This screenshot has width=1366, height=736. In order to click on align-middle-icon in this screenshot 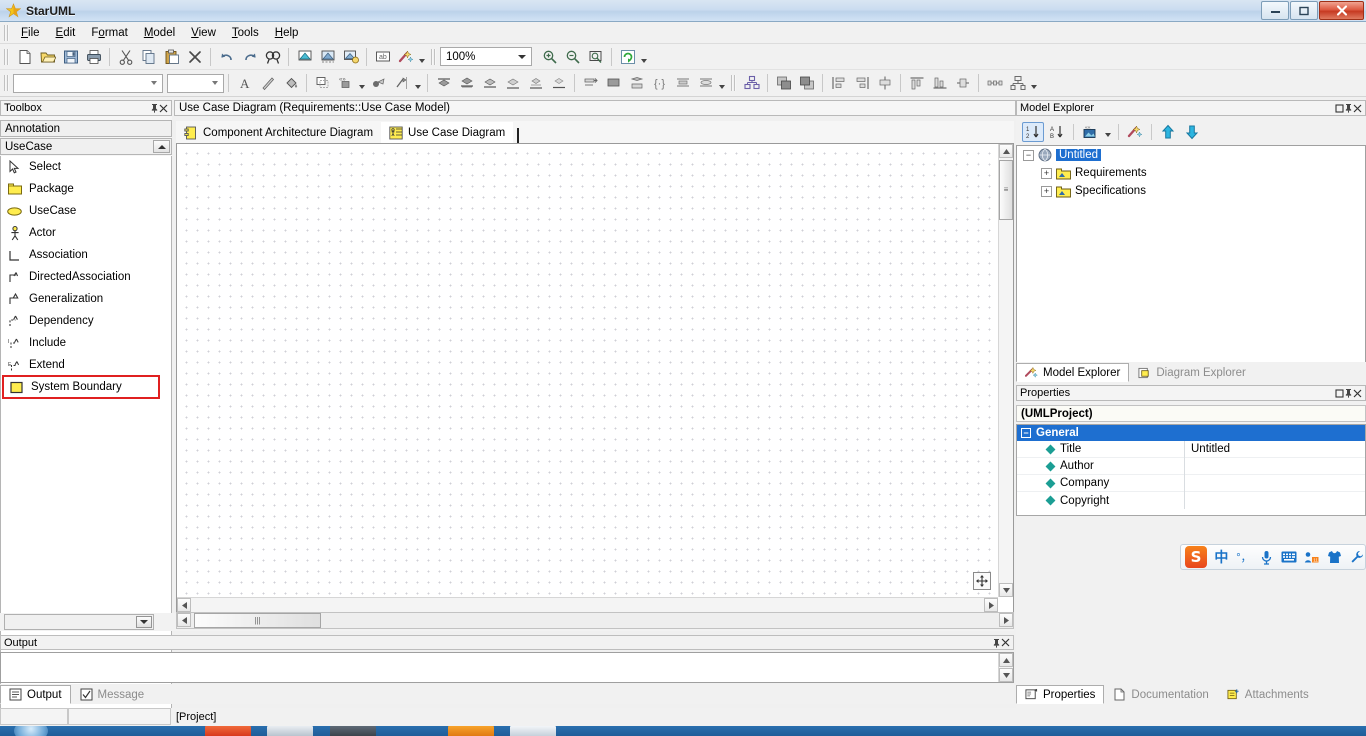, I will do `click(466, 83)`.